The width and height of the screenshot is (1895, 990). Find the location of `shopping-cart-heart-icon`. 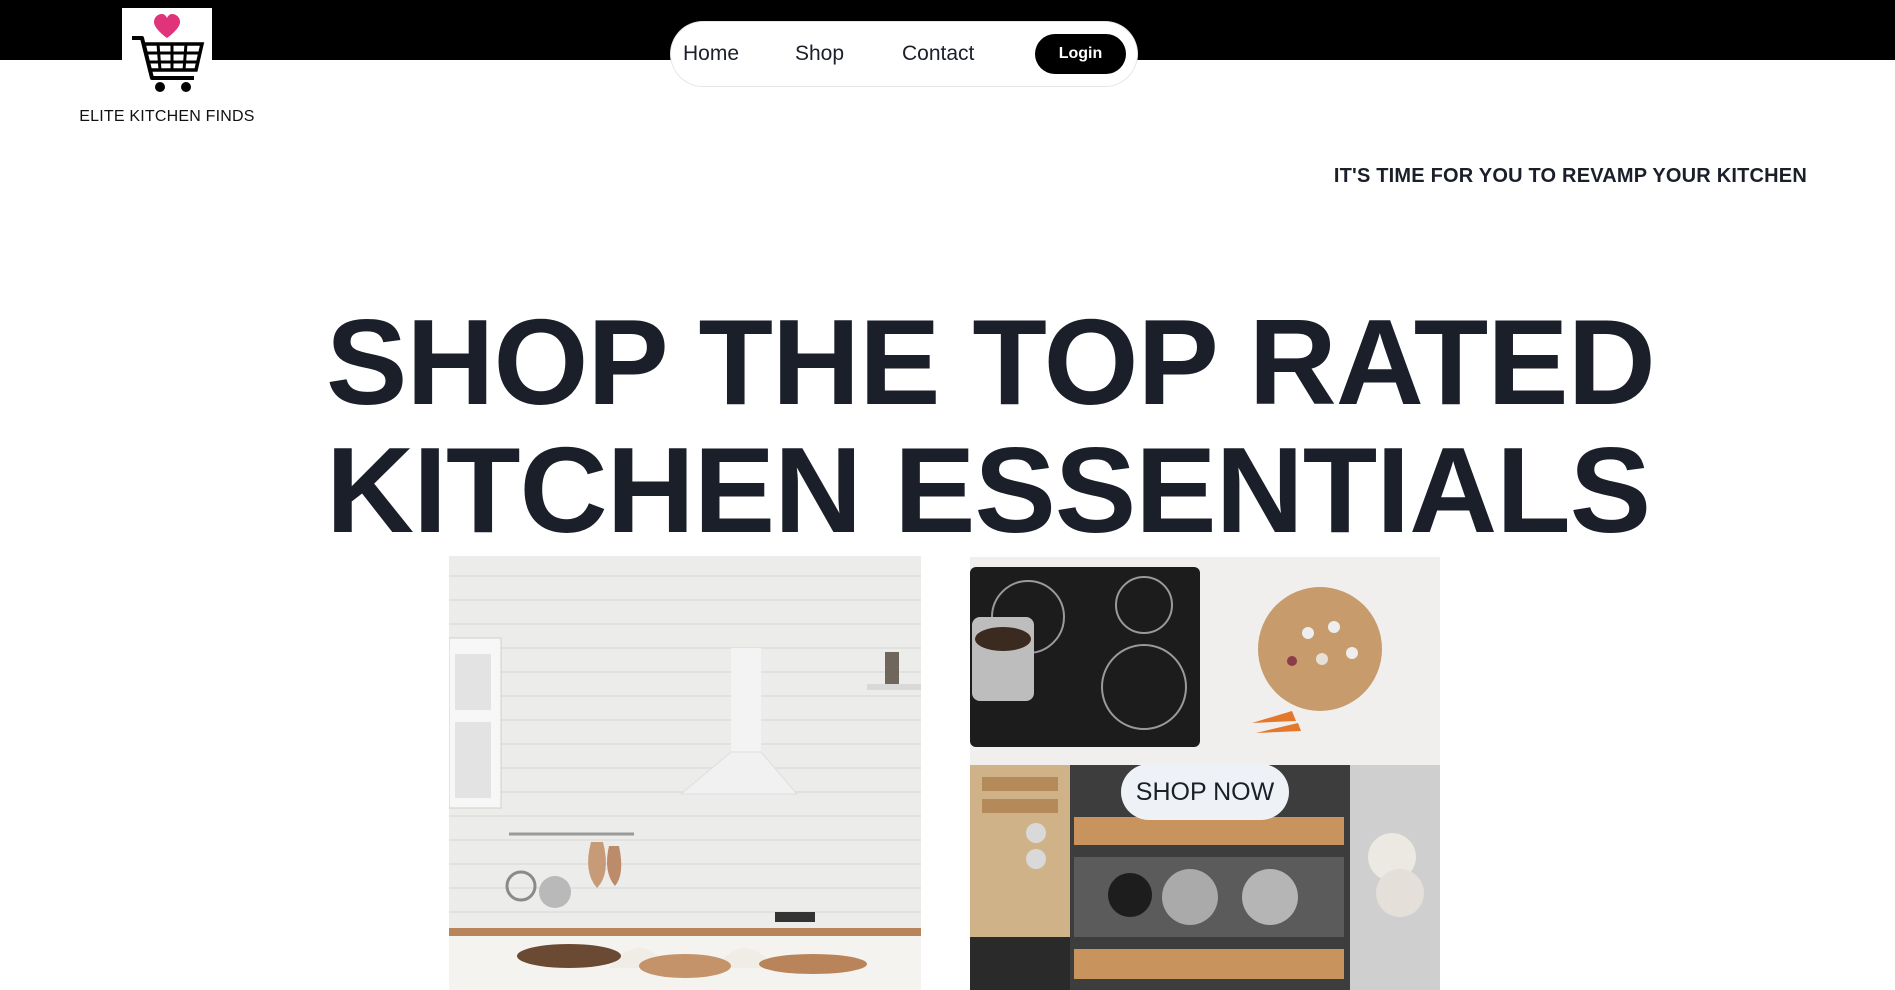

shopping-cart-heart-icon is located at coordinates (168, 53).